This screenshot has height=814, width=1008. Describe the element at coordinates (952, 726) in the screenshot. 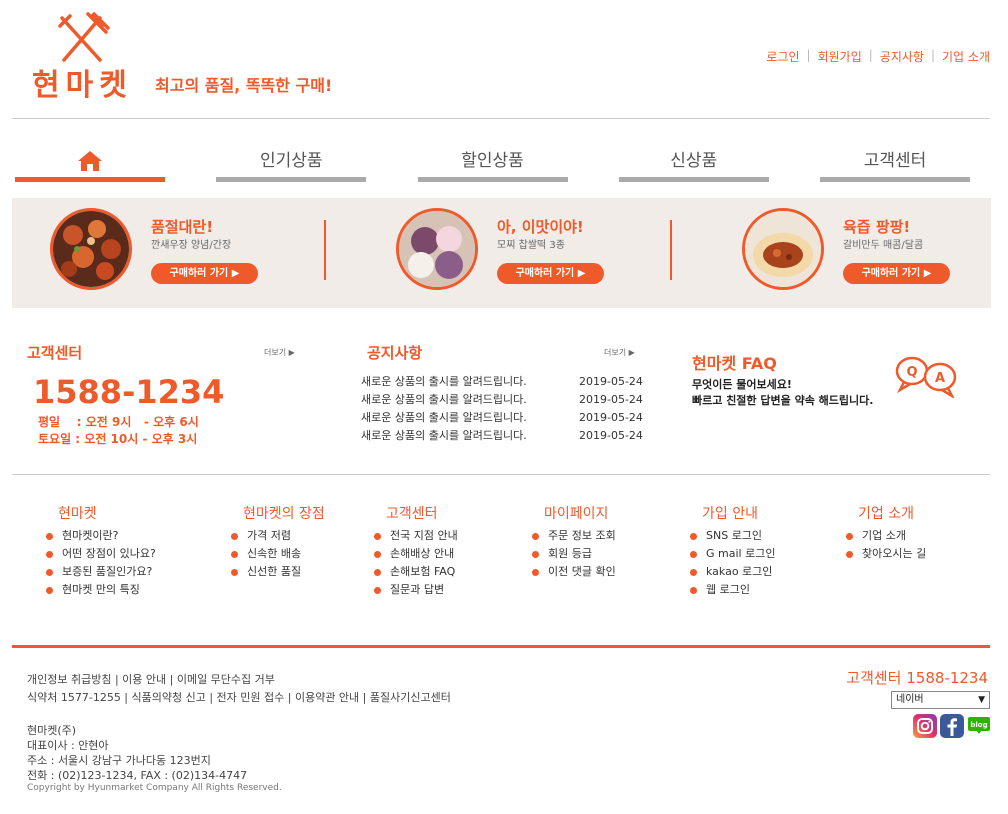

I see `facebook-icon` at that location.